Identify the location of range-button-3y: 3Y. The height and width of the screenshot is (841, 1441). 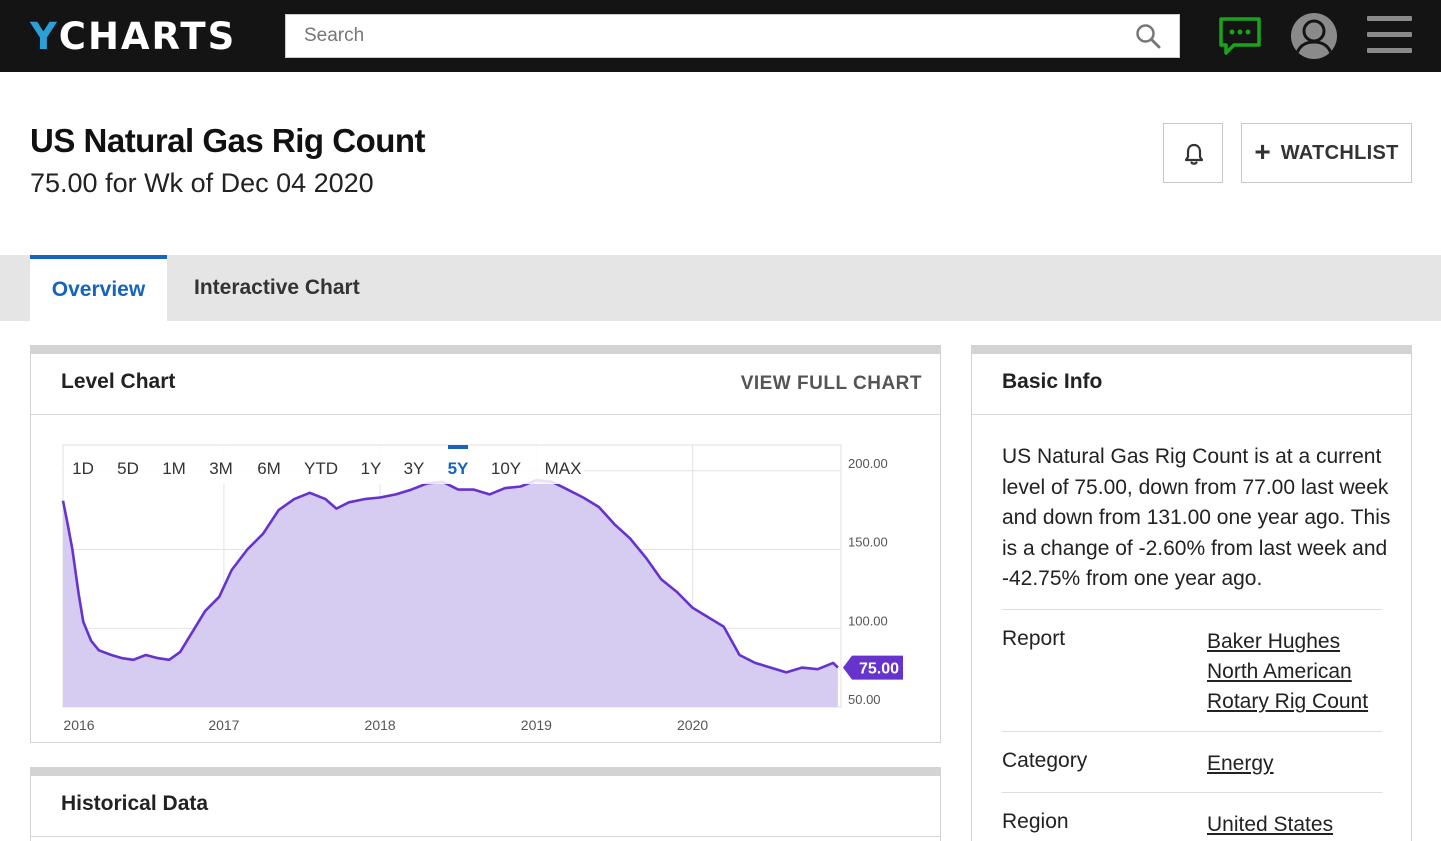
(414, 468).